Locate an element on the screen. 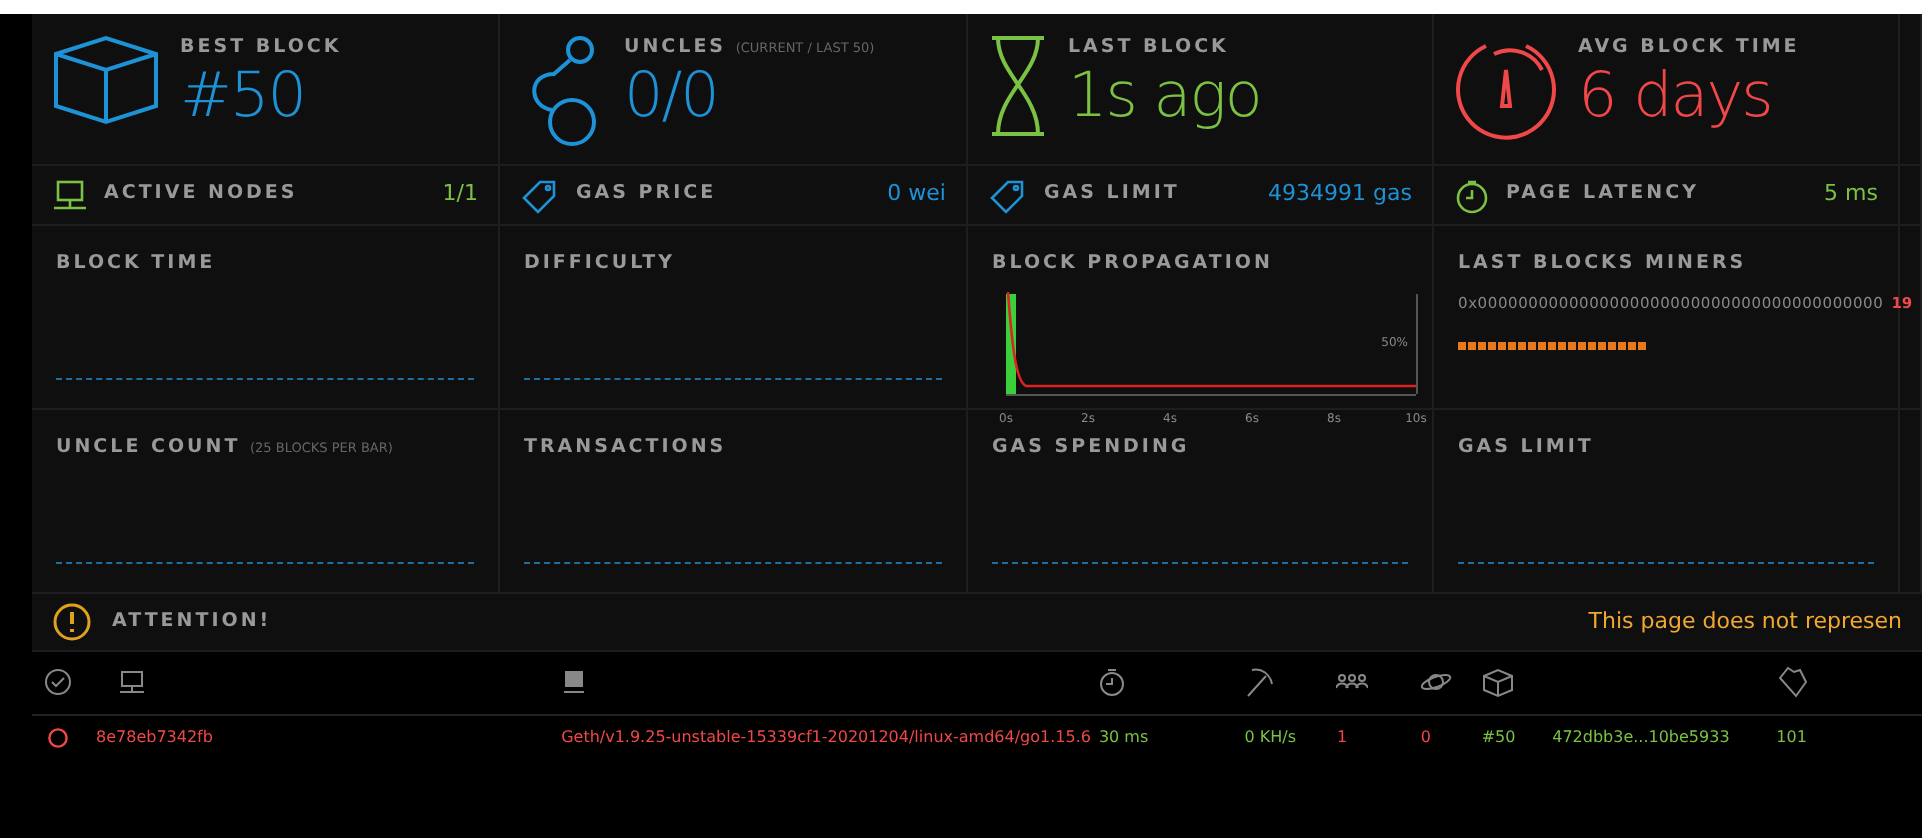  chart-title: UNCLE COUNT is located at coordinates (148, 447).